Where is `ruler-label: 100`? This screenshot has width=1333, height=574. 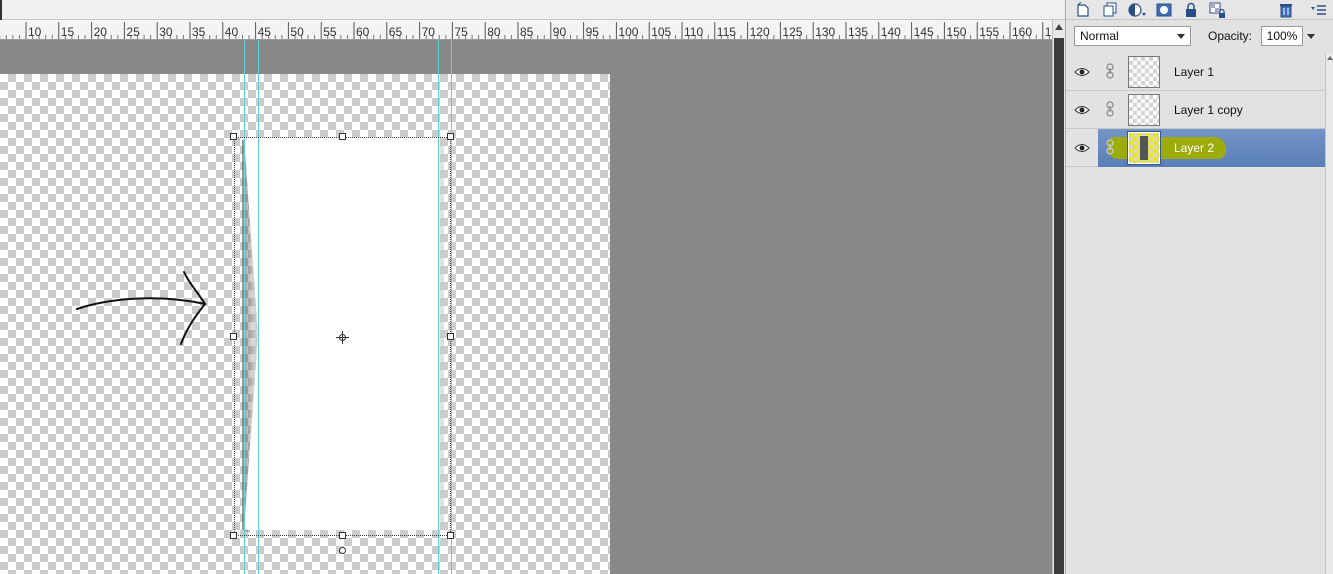 ruler-label: 100 is located at coordinates (628, 32).